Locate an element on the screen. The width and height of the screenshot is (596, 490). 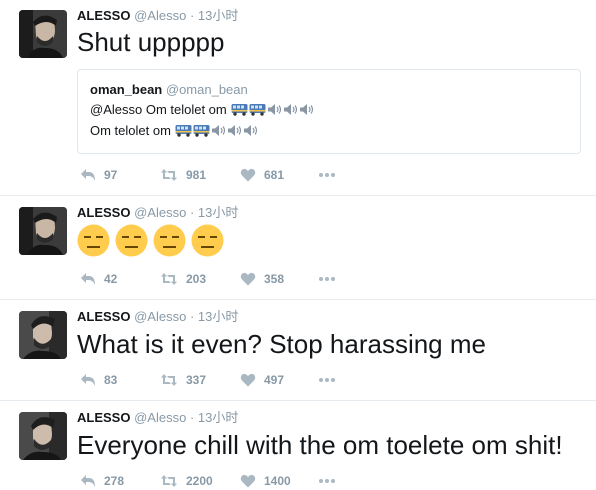
like-button: 497 is located at coordinates (262, 380).